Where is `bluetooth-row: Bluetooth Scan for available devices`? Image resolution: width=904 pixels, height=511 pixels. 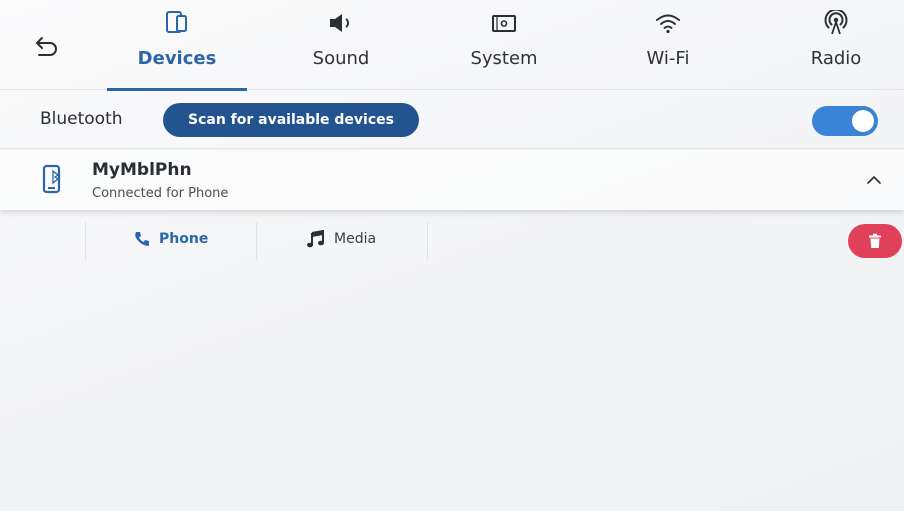 bluetooth-row: Bluetooth Scan for available devices is located at coordinates (452, 120).